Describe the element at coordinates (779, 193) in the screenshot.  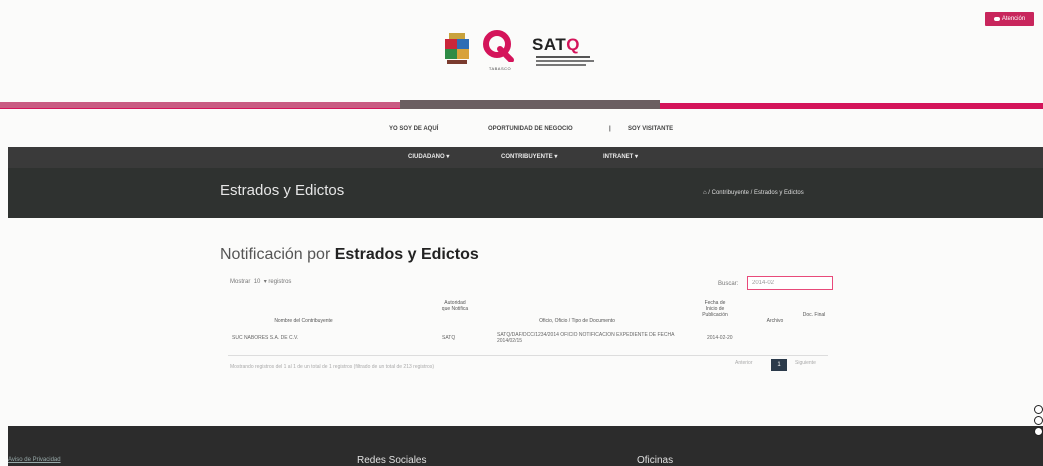
I see `breadcrumb-current: Estrados y Edictos` at that location.